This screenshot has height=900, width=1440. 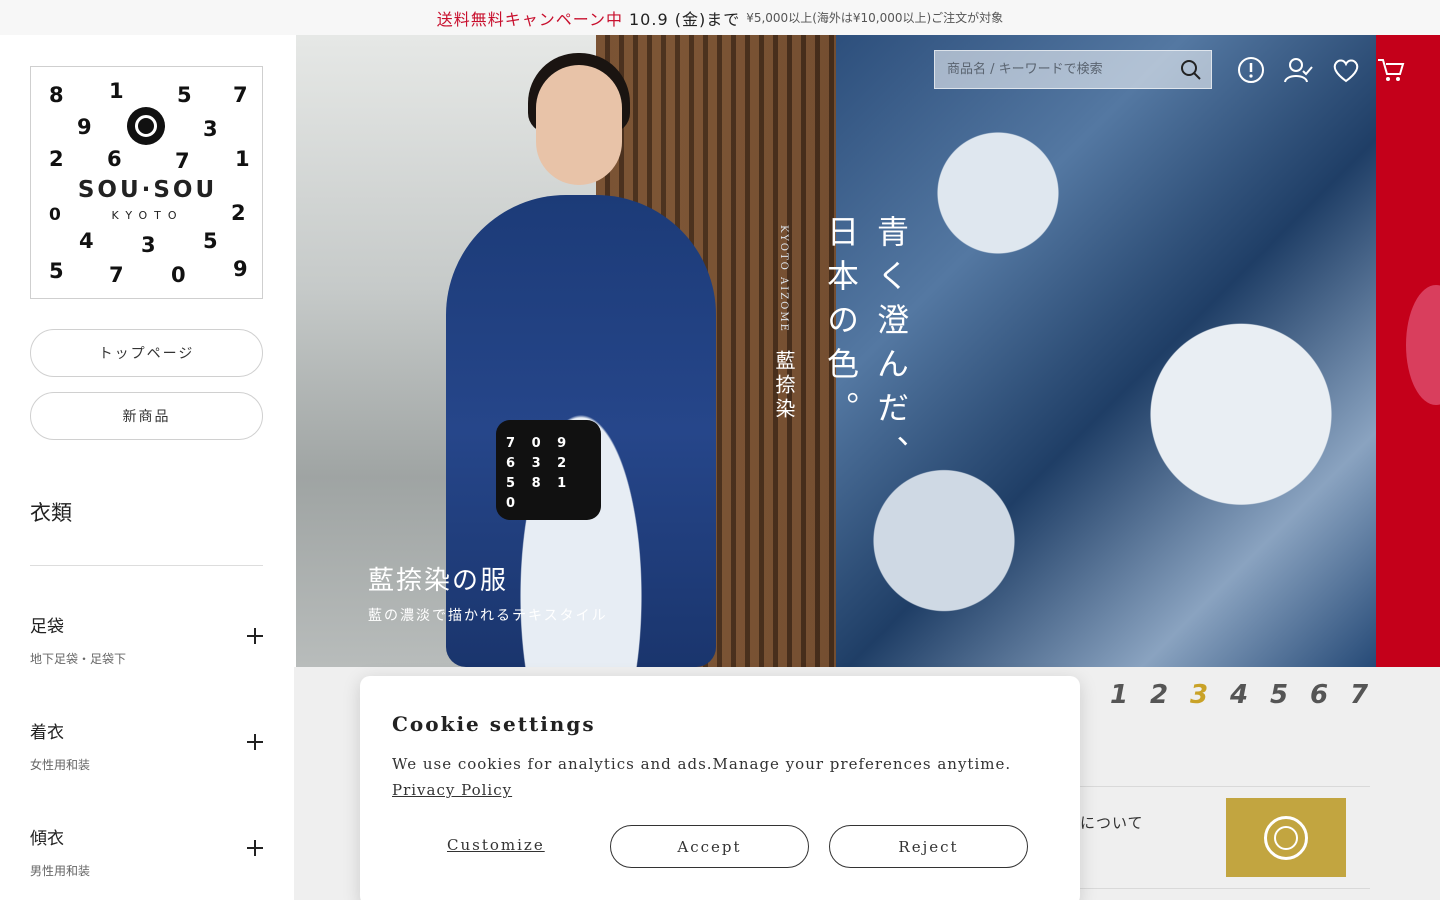 I want to click on heart-icon, so click(x=1346, y=70).